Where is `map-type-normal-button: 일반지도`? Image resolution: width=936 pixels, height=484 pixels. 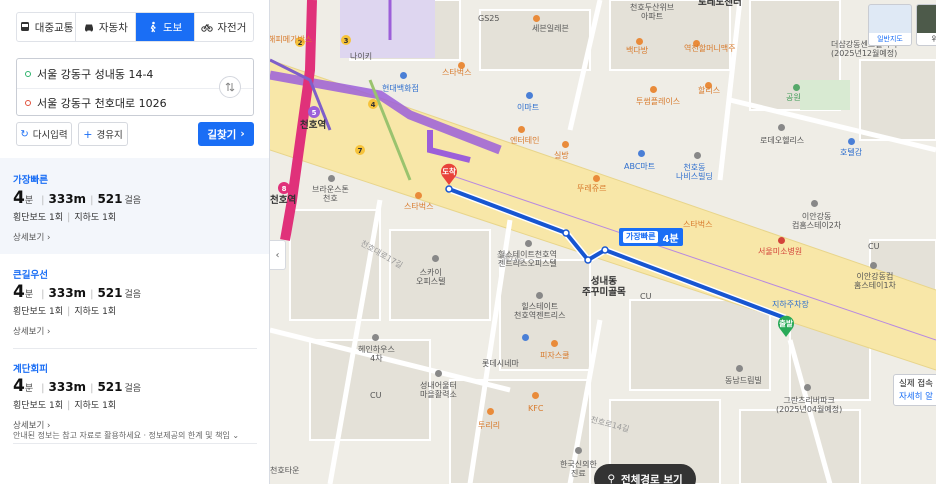
map-type-normal-button: 일반지도 is located at coordinates (890, 25).